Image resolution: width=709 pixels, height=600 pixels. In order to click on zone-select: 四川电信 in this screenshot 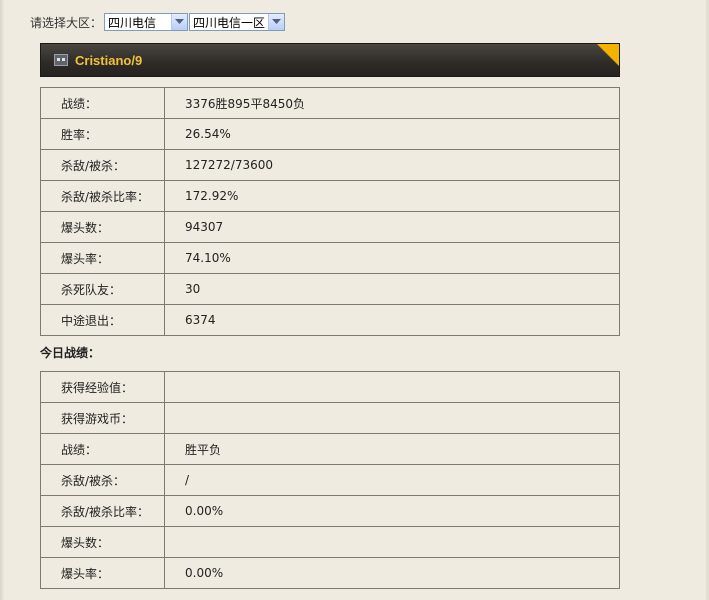, I will do `click(146, 22)`.